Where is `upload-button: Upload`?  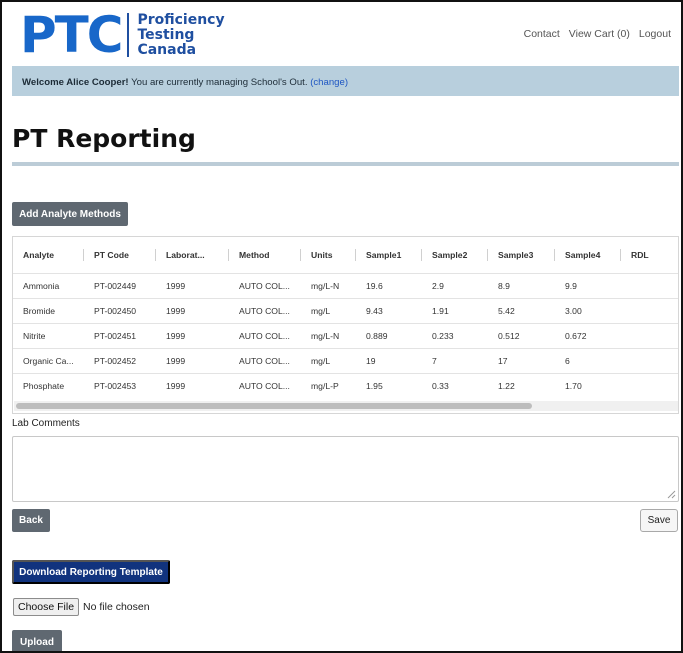 upload-button: Upload is located at coordinates (37, 640).